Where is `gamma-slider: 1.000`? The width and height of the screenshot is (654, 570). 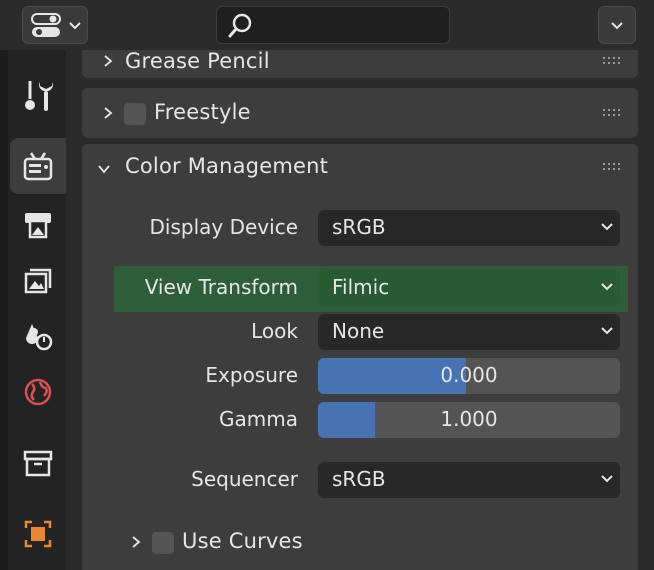
gamma-slider: 1.000 is located at coordinates (469, 420).